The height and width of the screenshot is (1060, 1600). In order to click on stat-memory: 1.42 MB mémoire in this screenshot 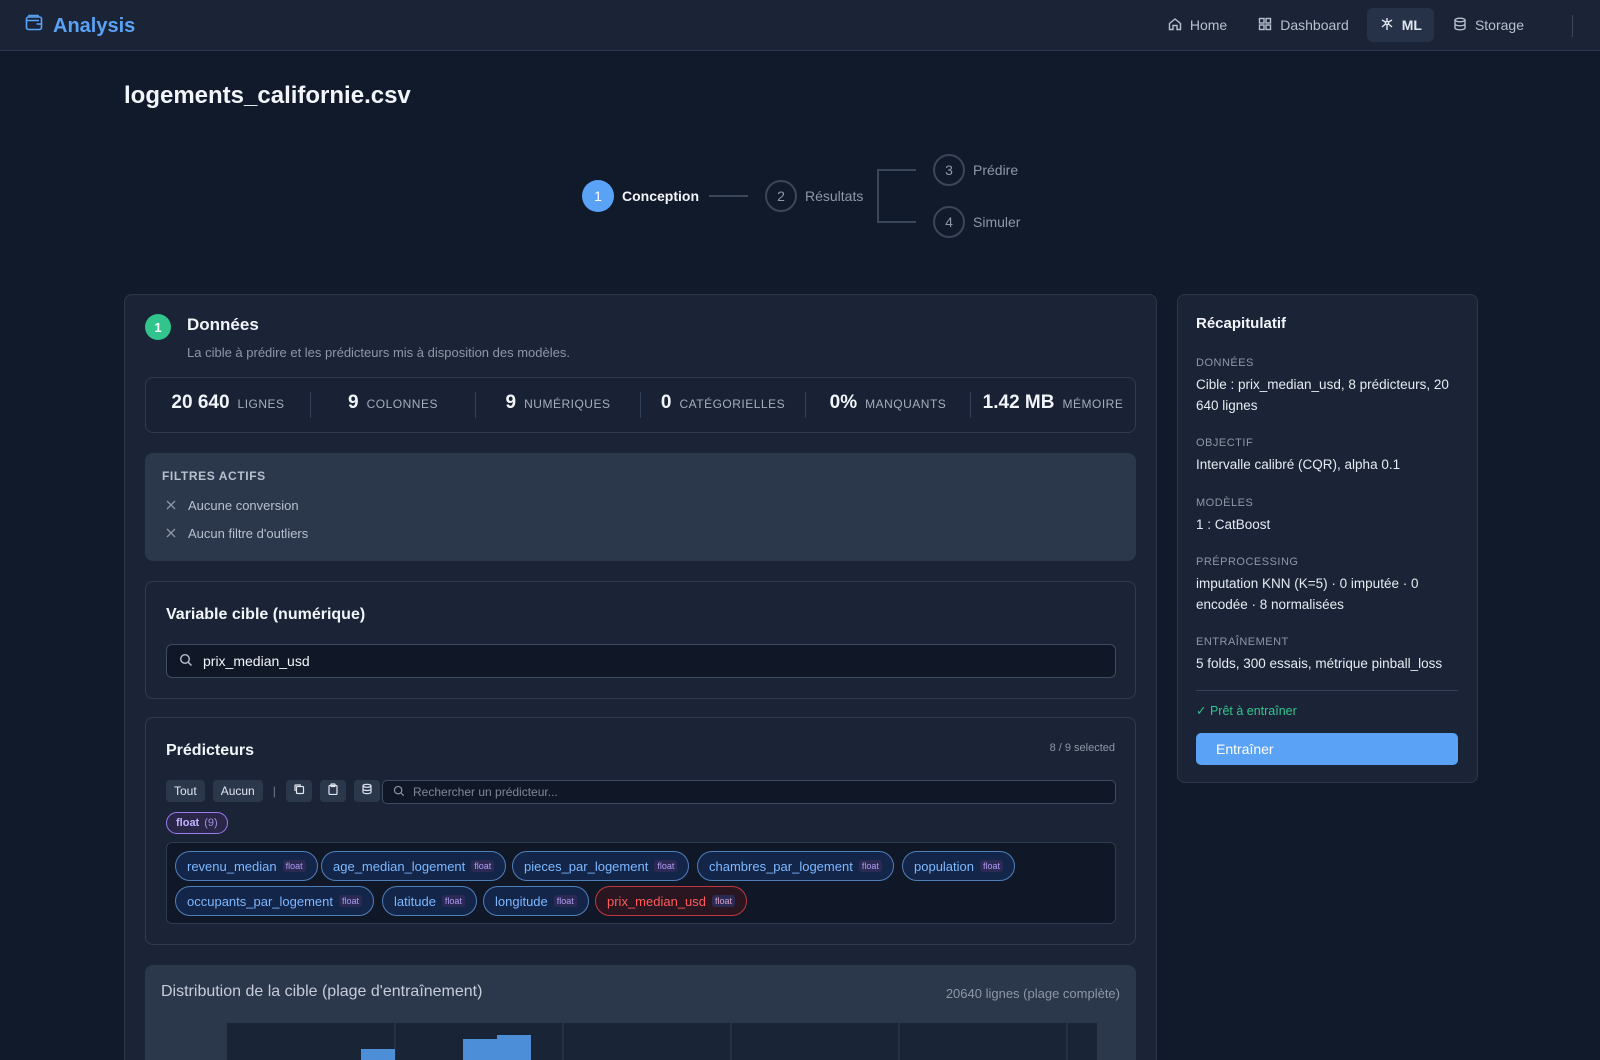, I will do `click(1053, 405)`.